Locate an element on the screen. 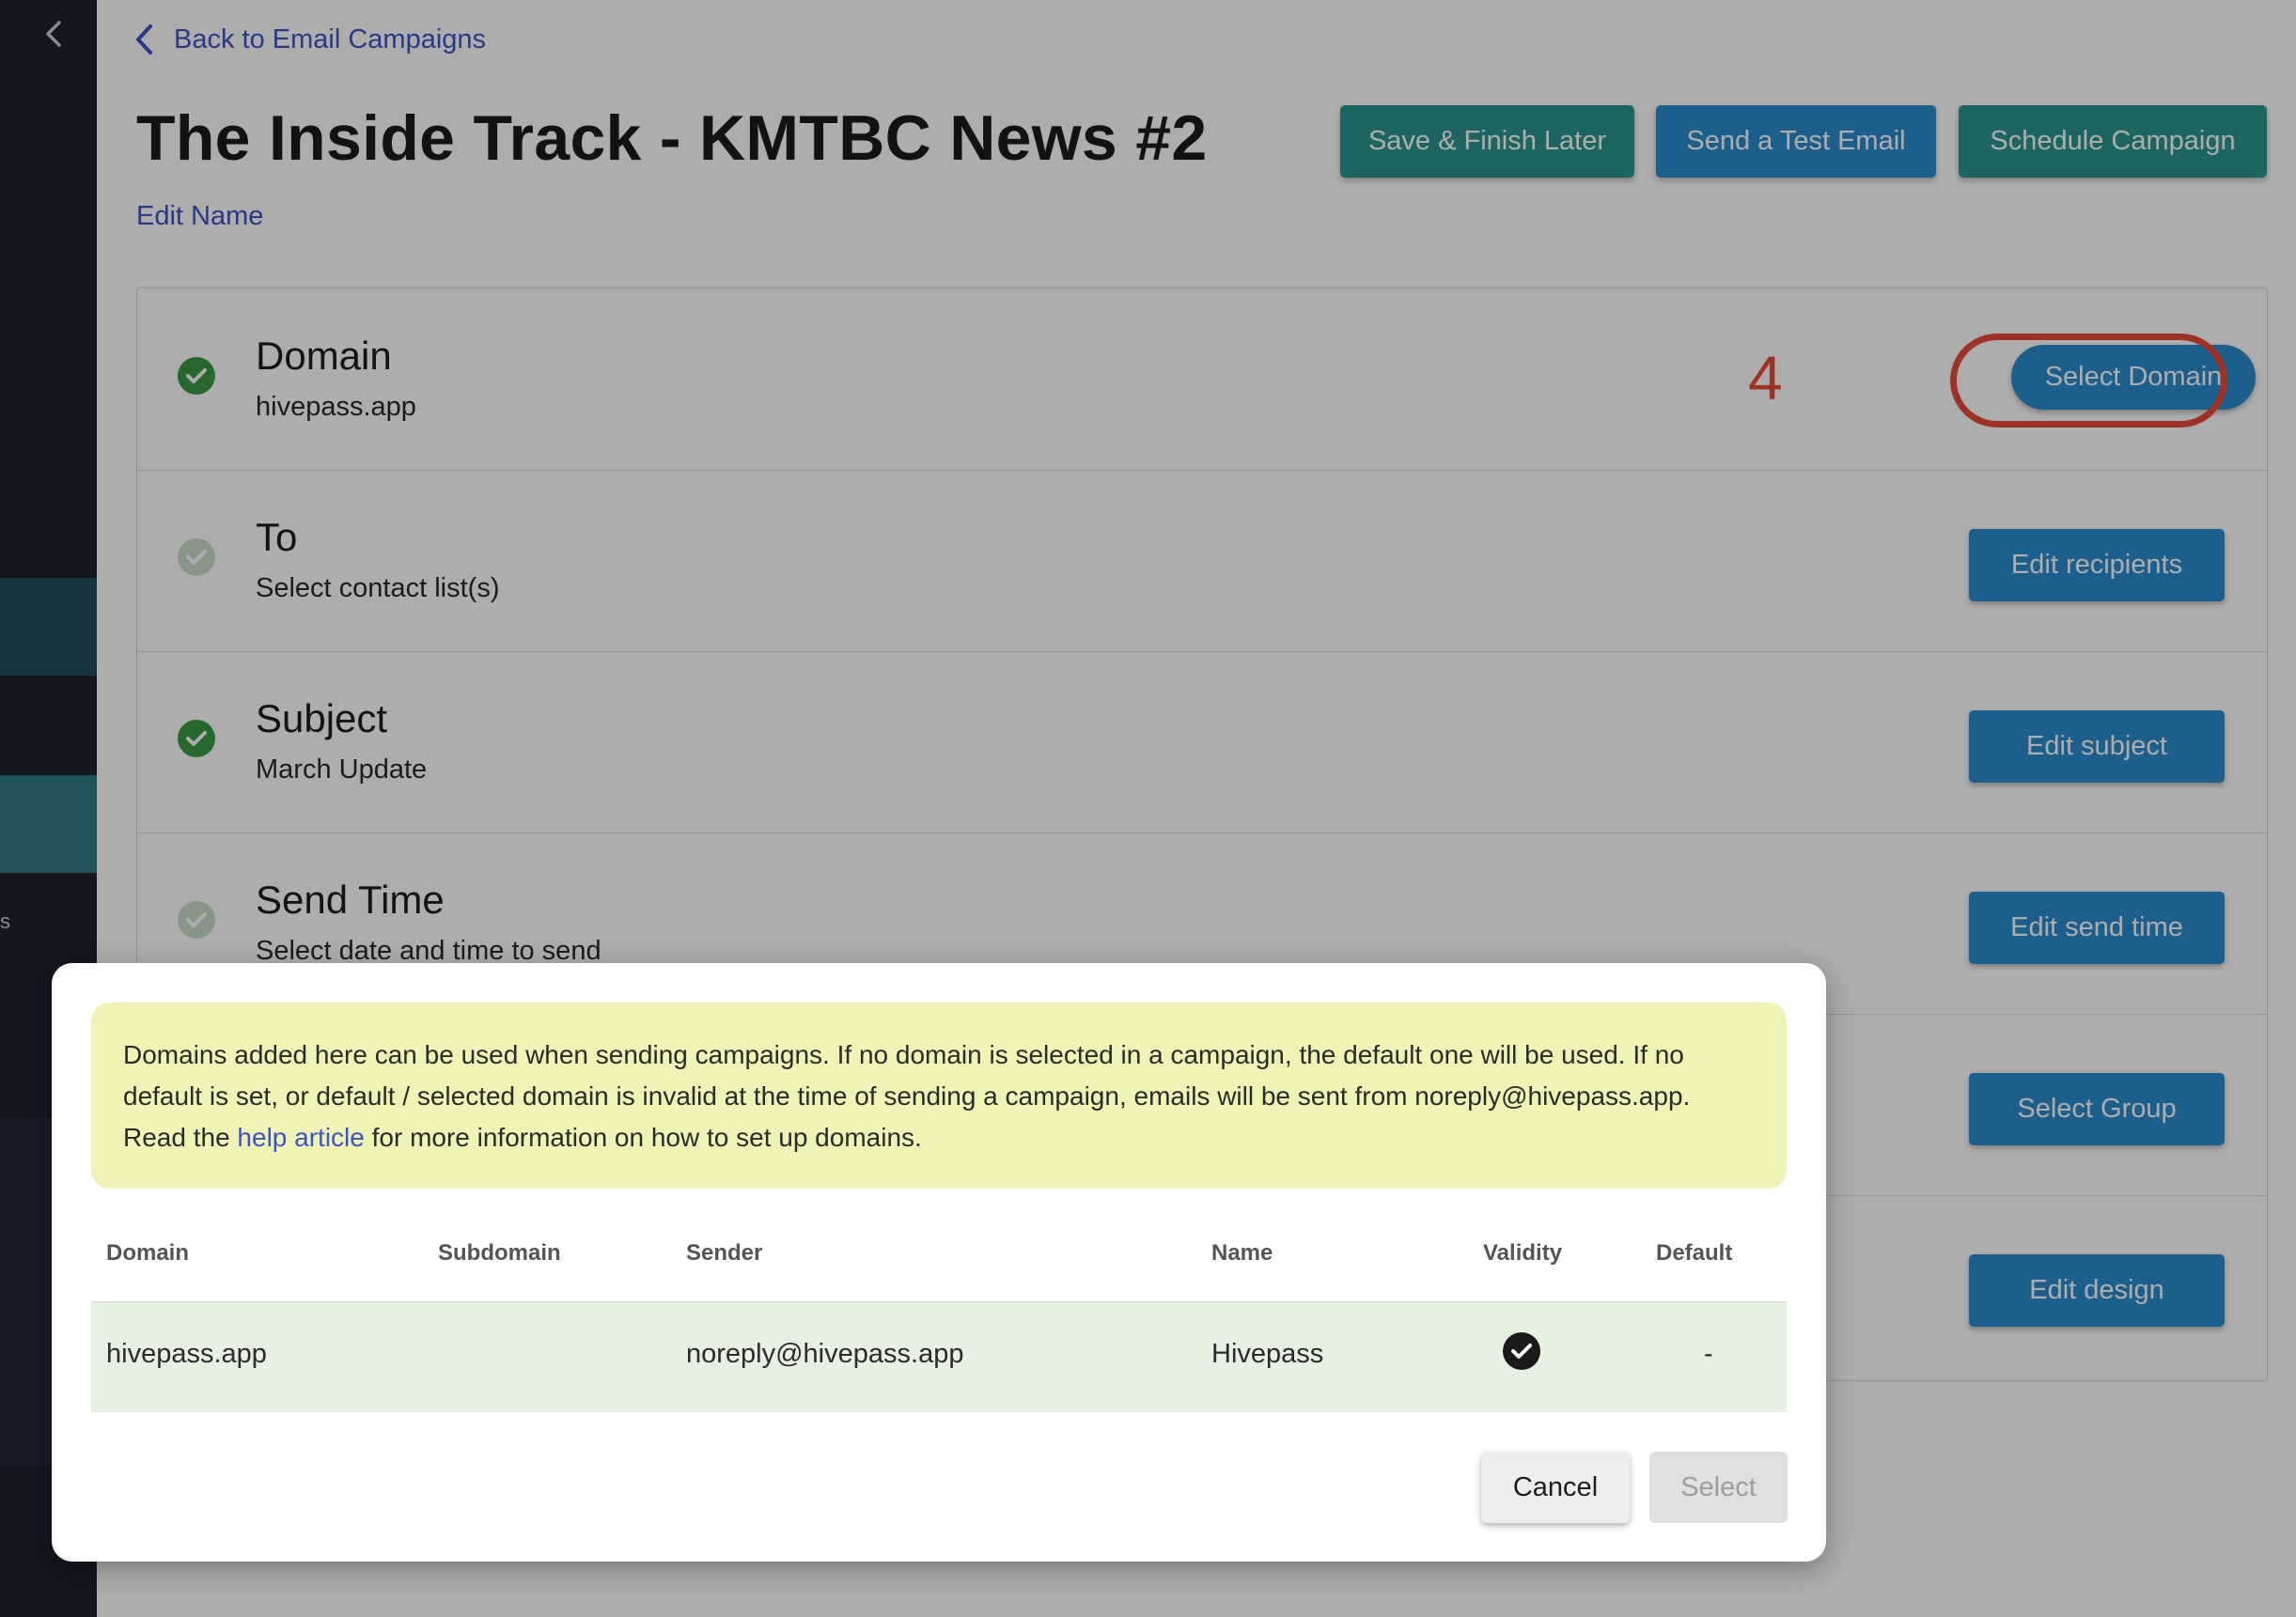 The height and width of the screenshot is (1617, 2296). valid-check-icon is located at coordinates (1521, 1351).